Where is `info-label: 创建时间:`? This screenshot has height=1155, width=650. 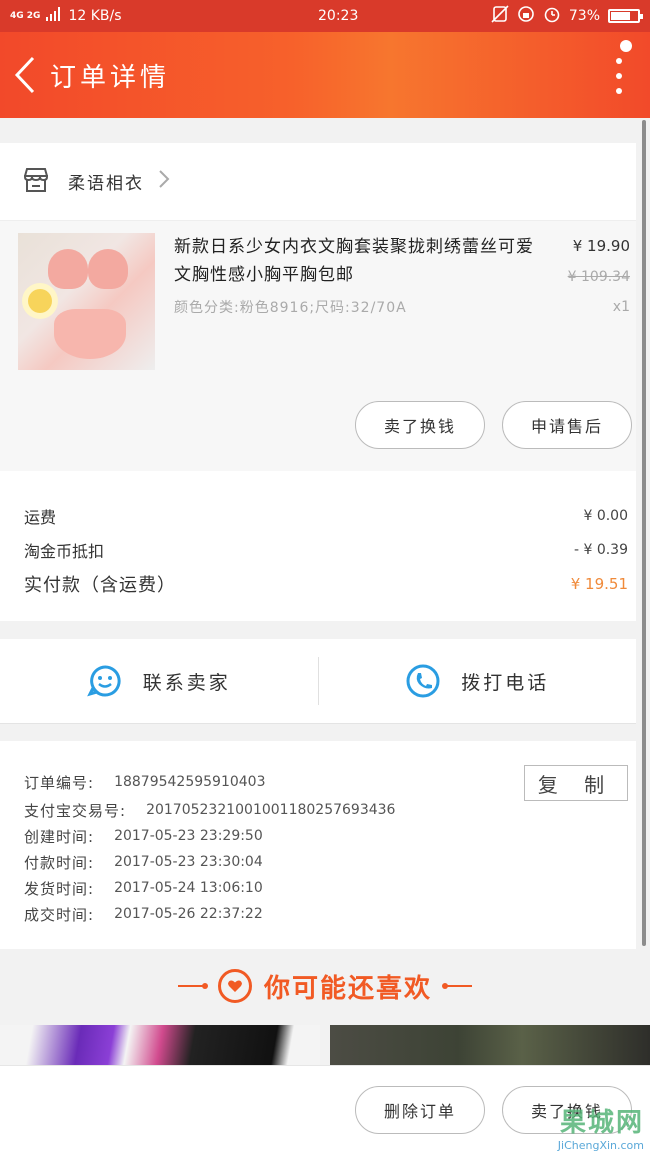
info-label: 创建时间: is located at coordinates (59, 836).